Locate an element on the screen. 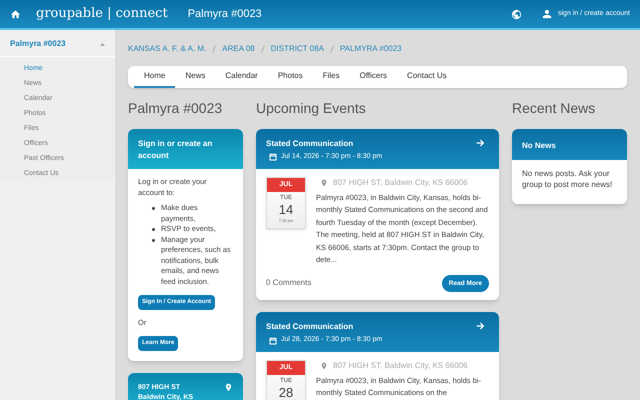 This screenshot has width=640, height=400. tab: Officers is located at coordinates (374, 77).